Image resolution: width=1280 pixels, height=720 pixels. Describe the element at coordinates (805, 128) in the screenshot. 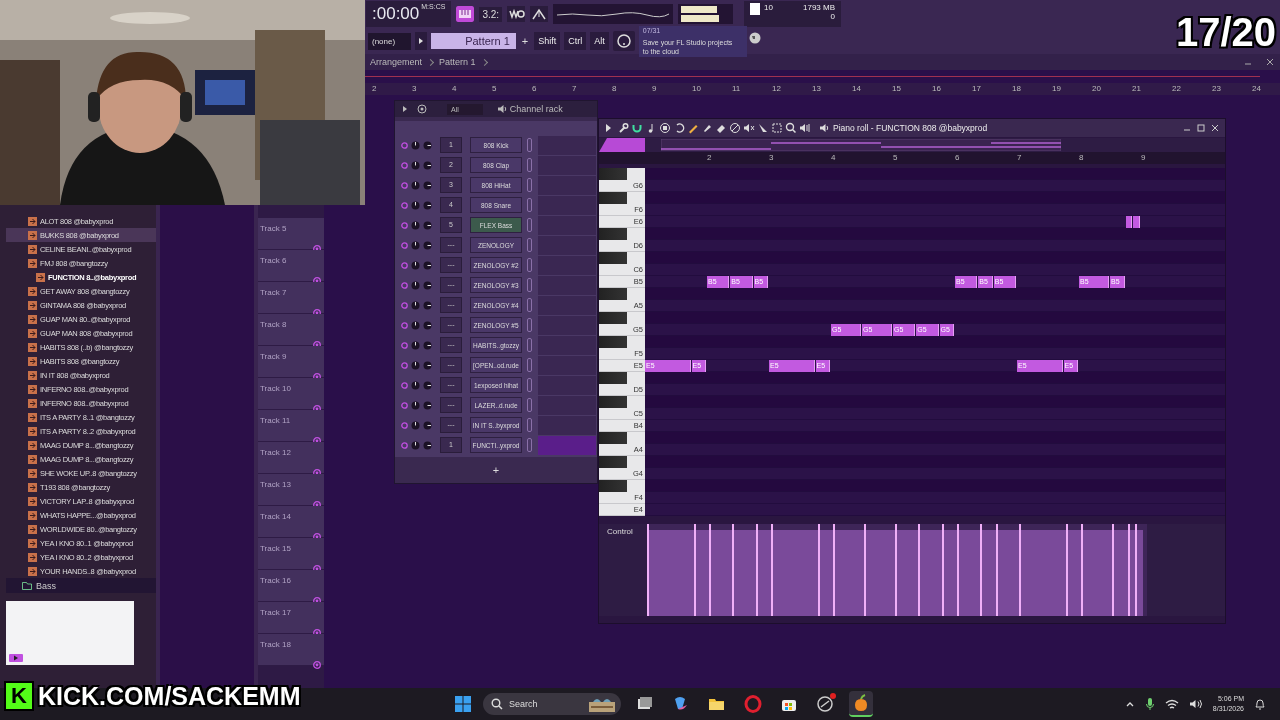

I see `speaker-icon` at that location.